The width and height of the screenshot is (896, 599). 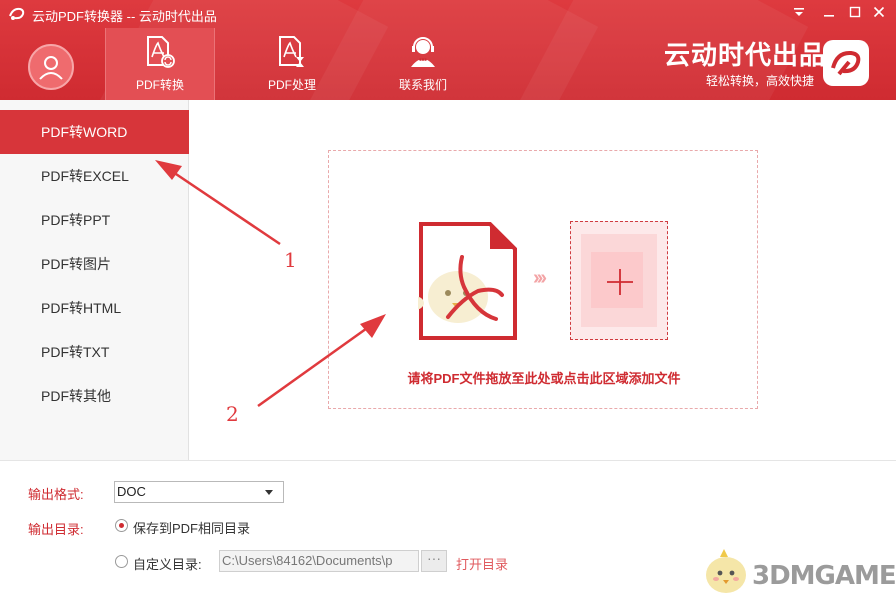 I want to click on annotation-number-2: 2, so click(x=232, y=414).